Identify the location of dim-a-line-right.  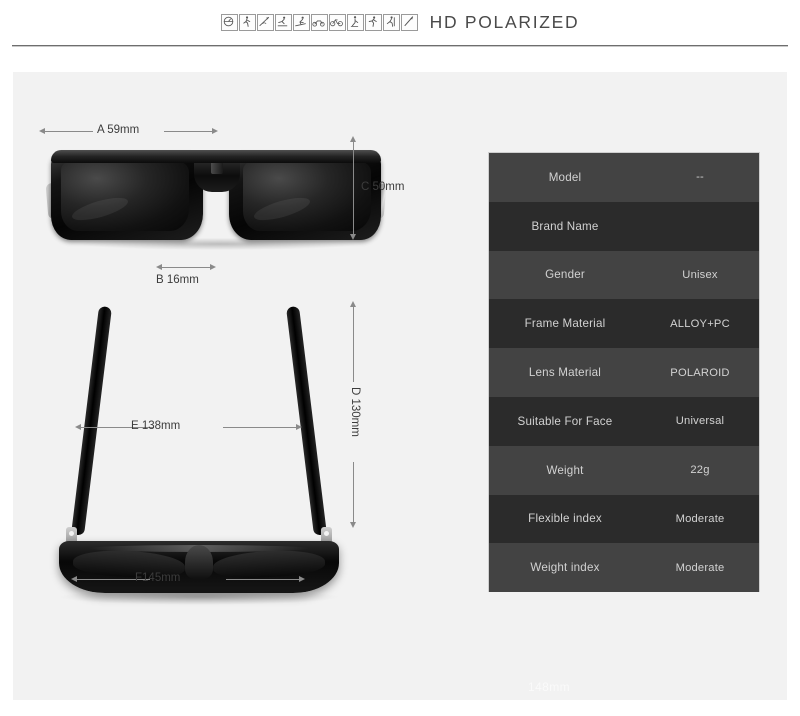
(189, 131).